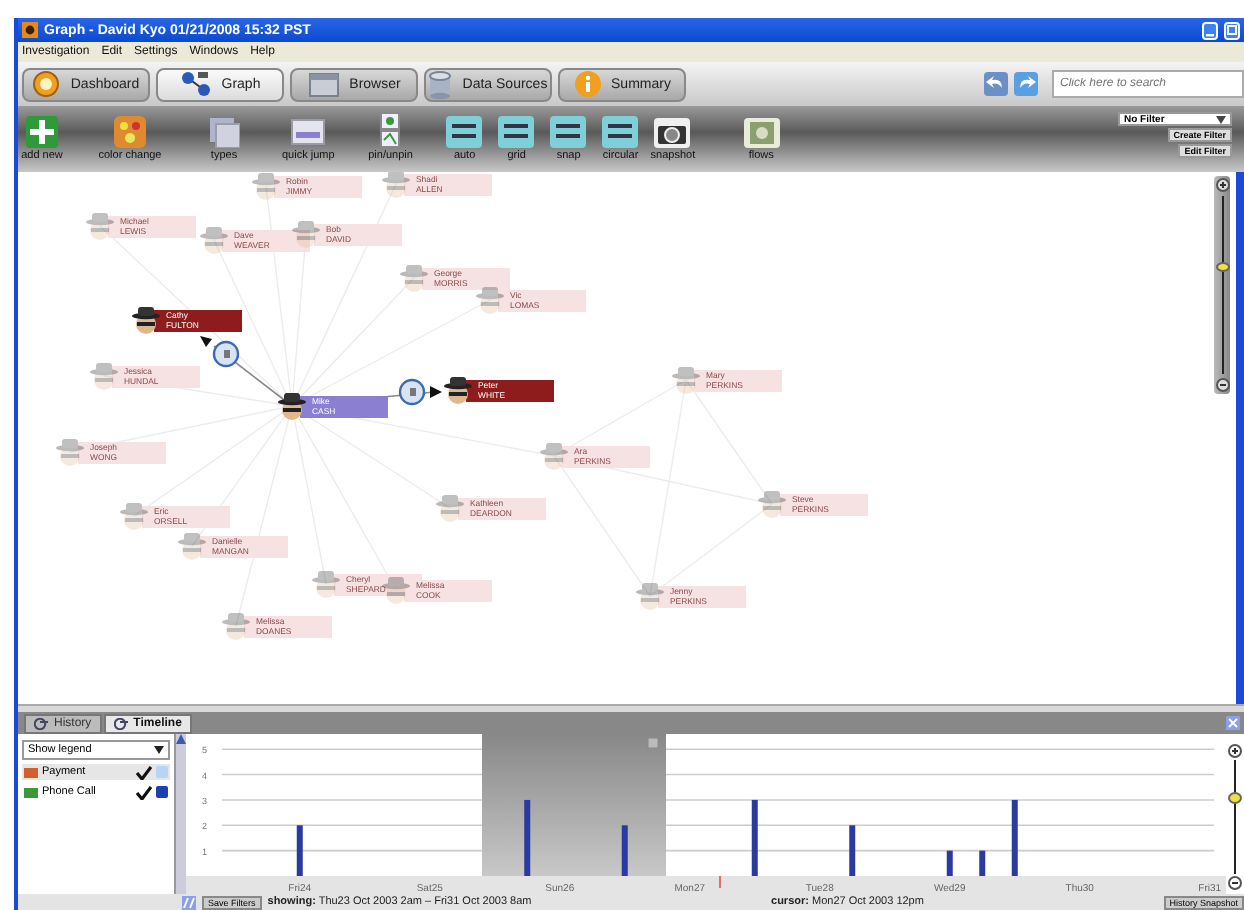 This screenshot has height=910, width=1244. What do you see at coordinates (440, 84) in the screenshot?
I see `database-icon` at bounding box center [440, 84].